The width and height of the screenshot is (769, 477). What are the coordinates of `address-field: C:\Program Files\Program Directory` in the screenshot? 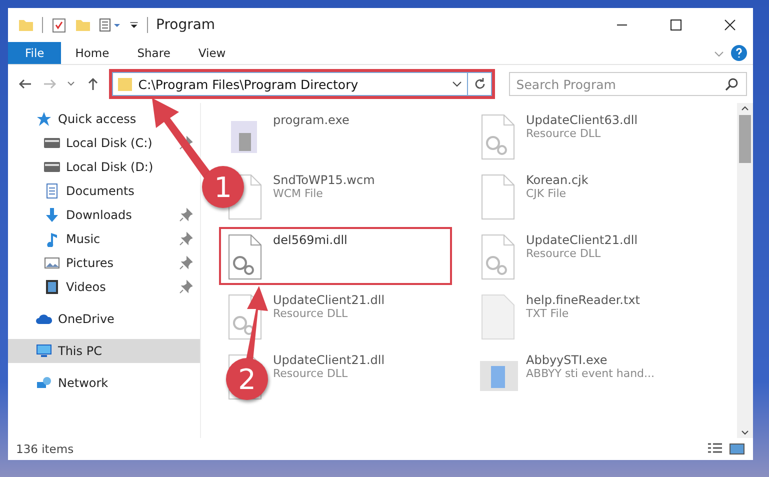 It's located at (290, 84).